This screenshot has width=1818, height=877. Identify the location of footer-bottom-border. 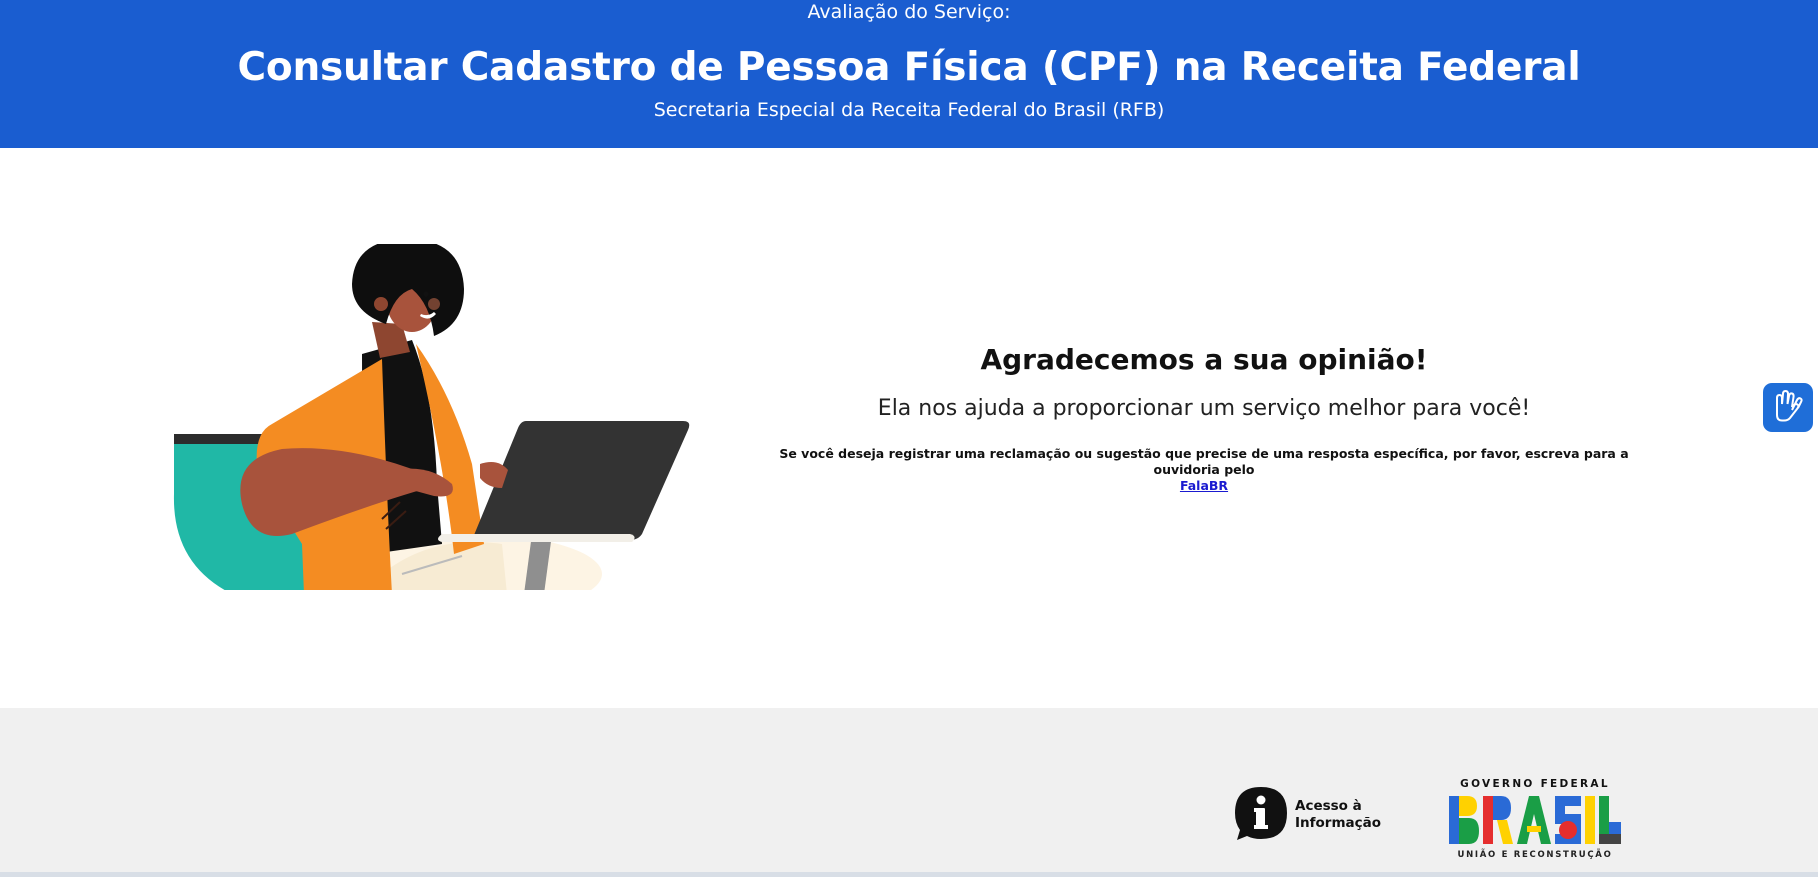
(909, 874).